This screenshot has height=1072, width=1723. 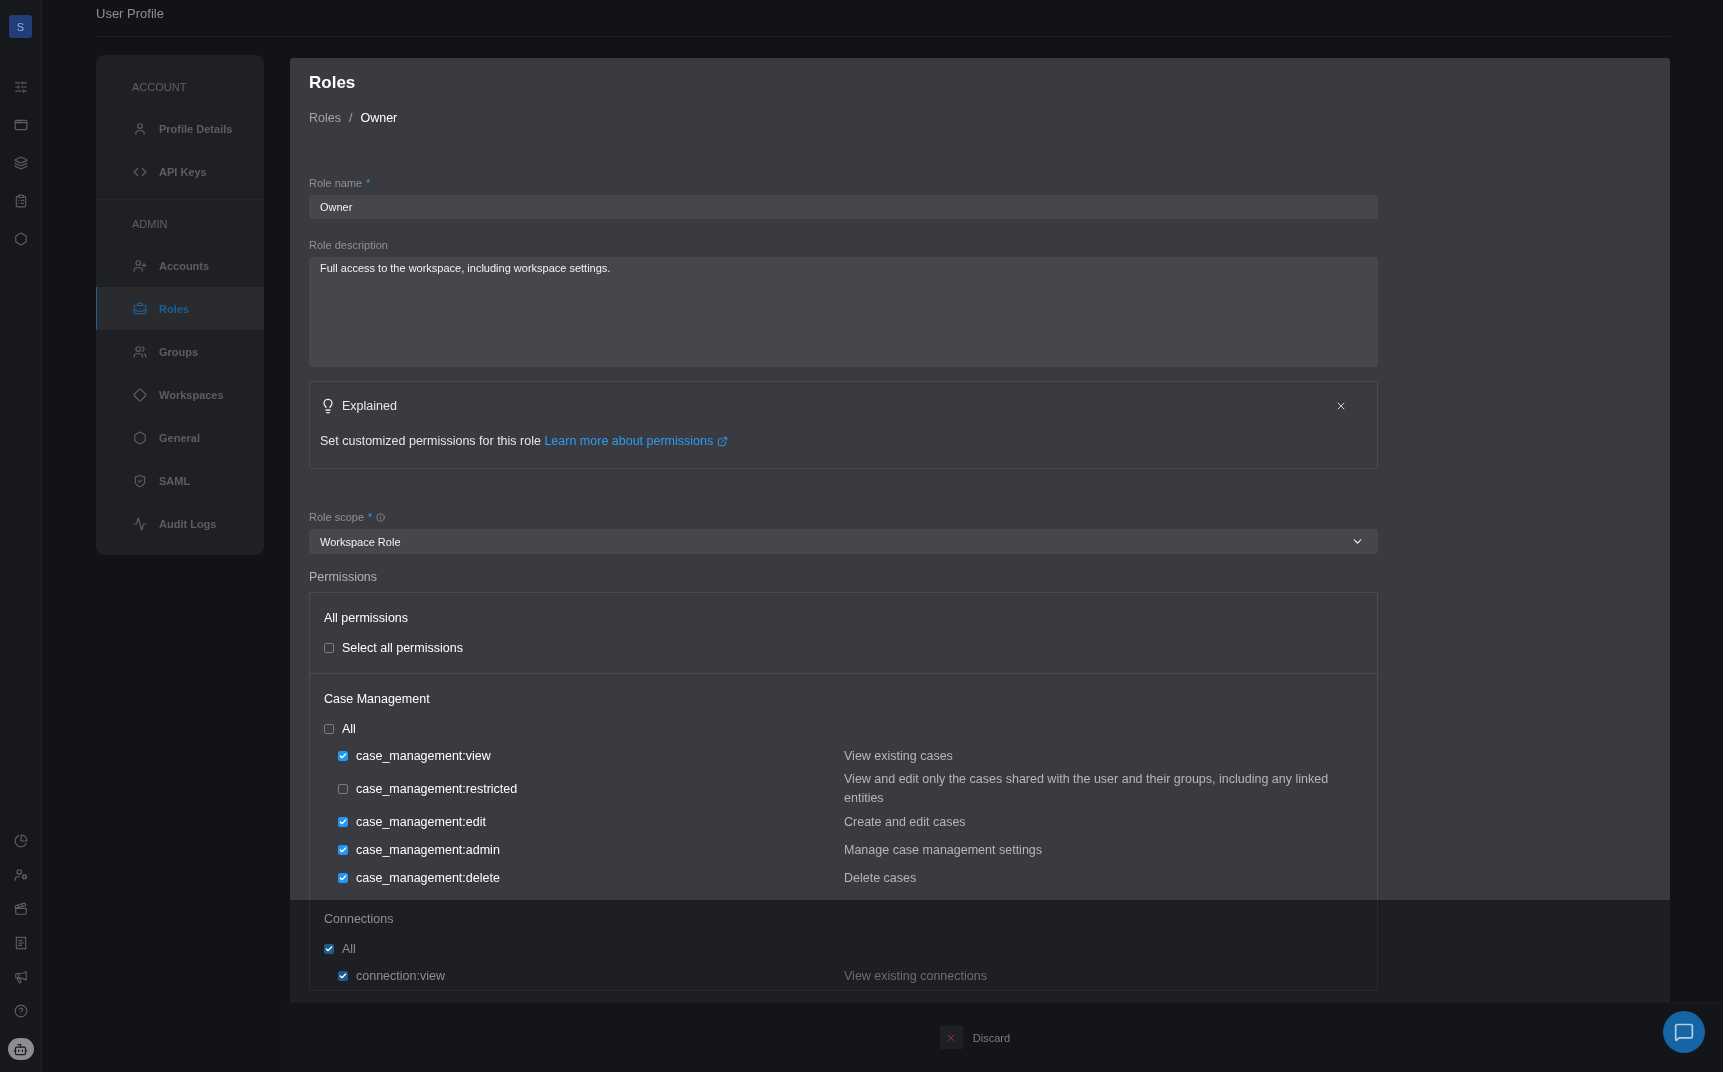 What do you see at coordinates (140, 265) in the screenshot?
I see `person-plus-icon` at bounding box center [140, 265].